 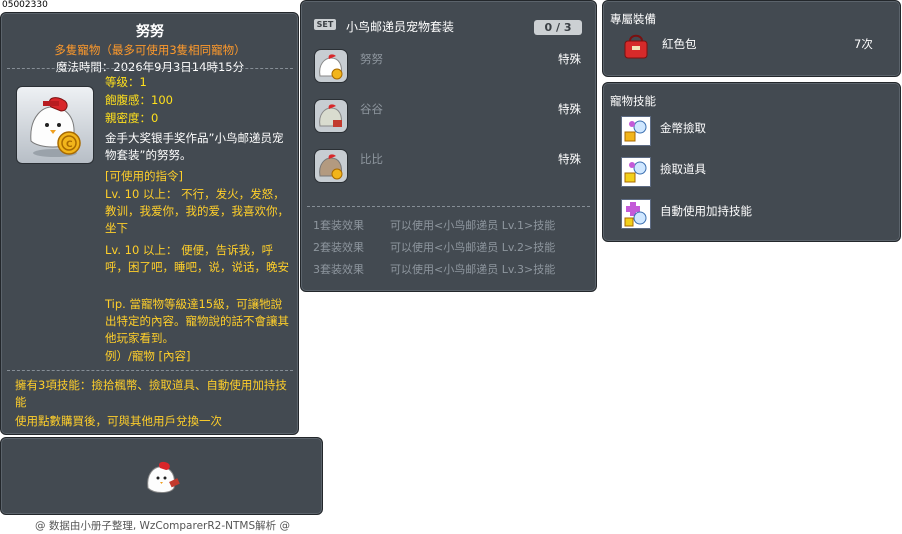 What do you see at coordinates (162, 526) in the screenshot?
I see `footer-credit: @ 数据由小册子整理, WzComparerR2-NTMS解析 @` at bounding box center [162, 526].